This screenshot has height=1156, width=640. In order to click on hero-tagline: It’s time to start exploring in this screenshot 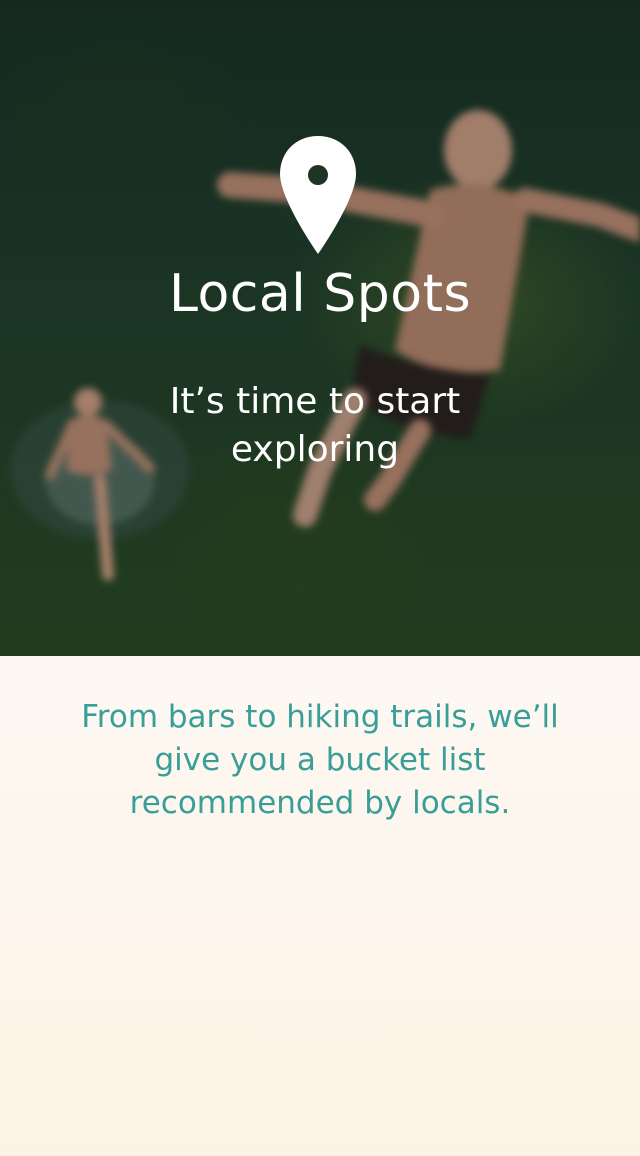, I will do `click(315, 425)`.